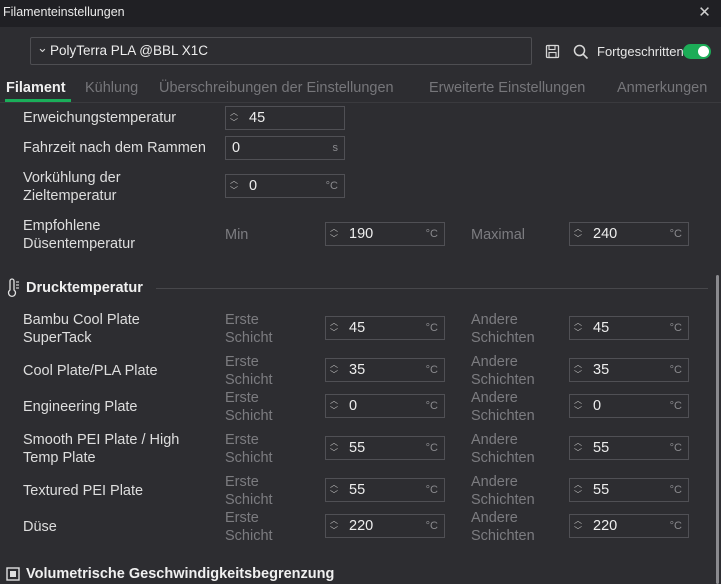 The image size is (721, 584). Describe the element at coordinates (335, 148) in the screenshot. I see `unit-label: s` at that location.